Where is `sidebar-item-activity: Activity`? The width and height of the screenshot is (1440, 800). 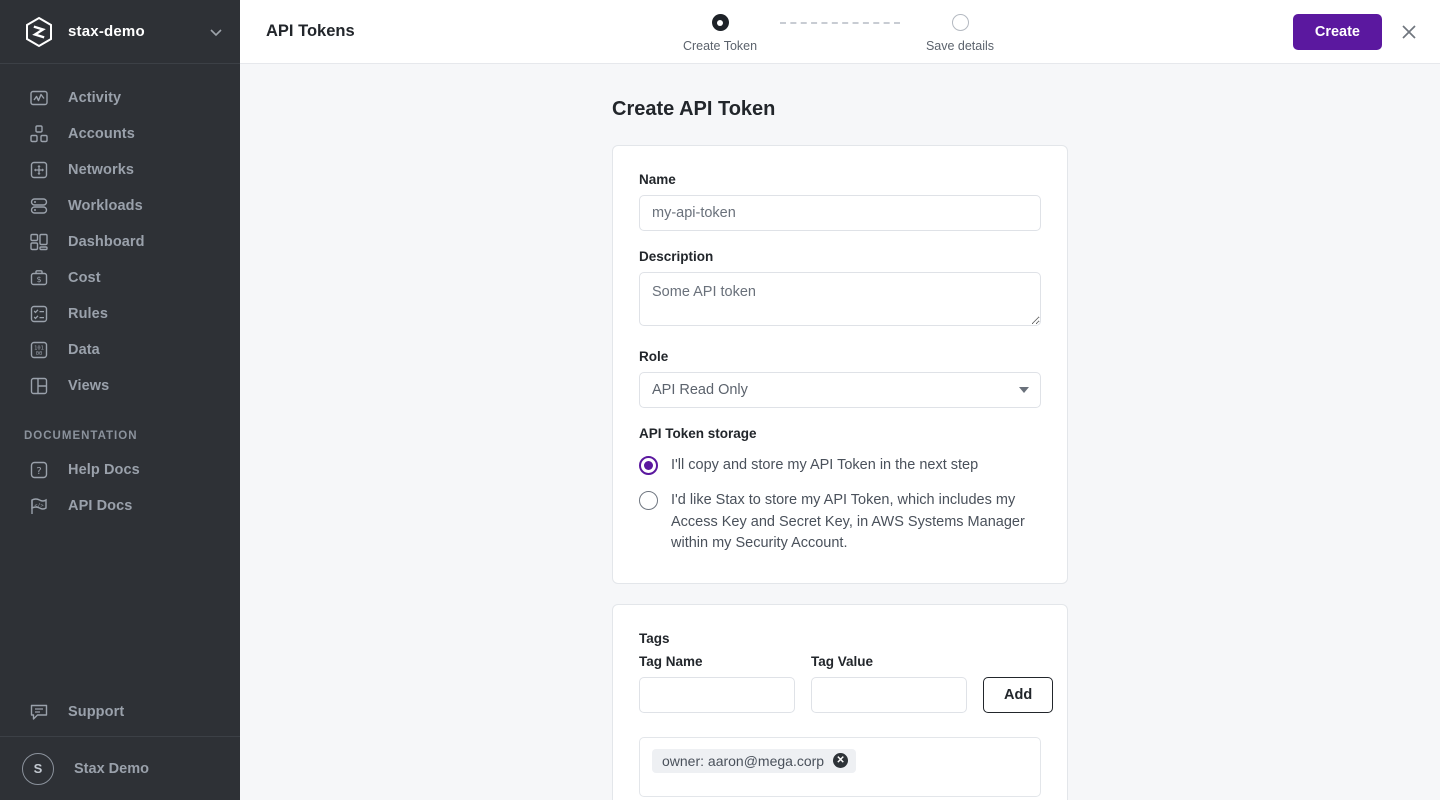
sidebar-item-activity: Activity is located at coordinates (120, 98).